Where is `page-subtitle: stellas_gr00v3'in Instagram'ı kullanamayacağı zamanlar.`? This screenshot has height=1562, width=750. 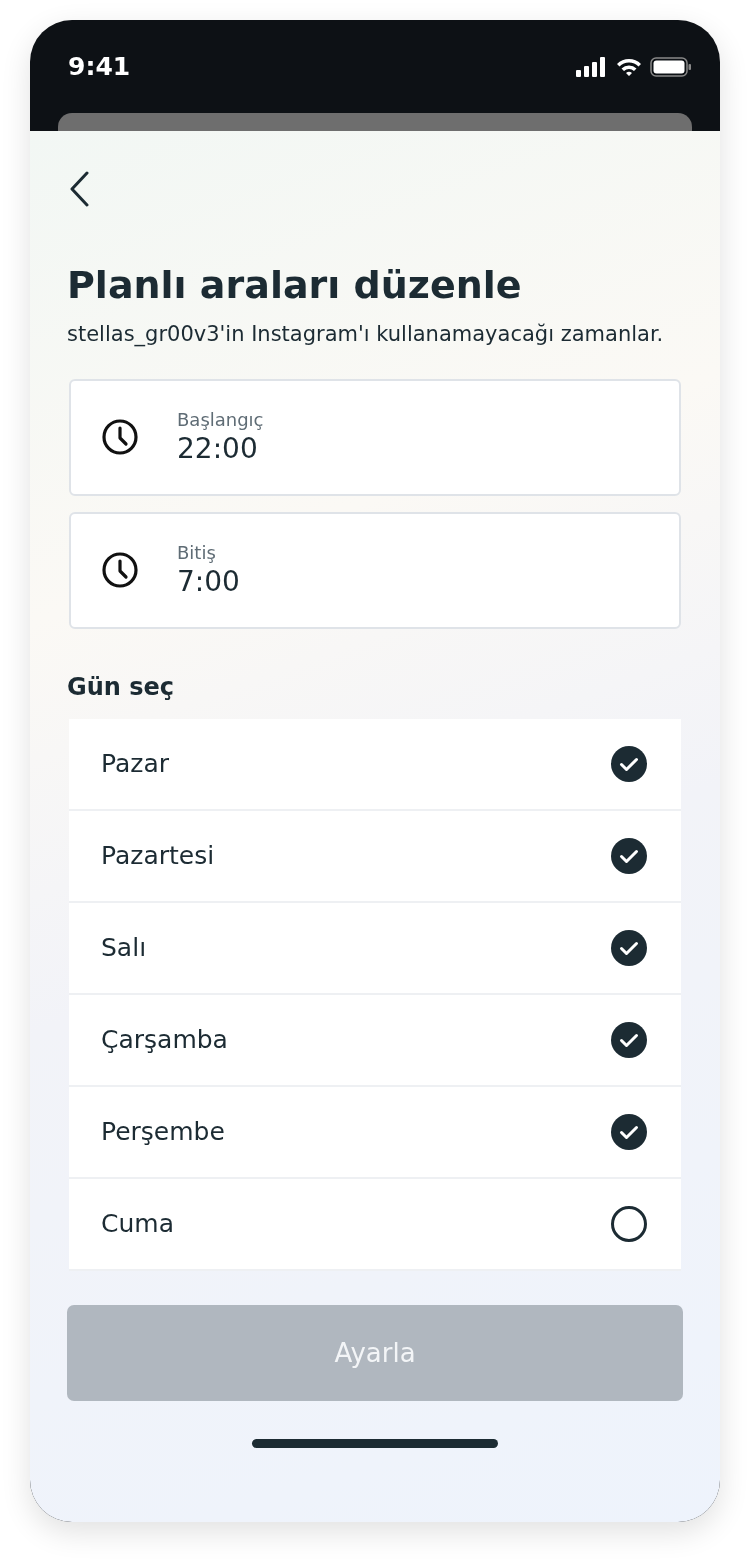 page-subtitle: stellas_gr00v3'in Instagram'ı kullanamayacağı zamanlar. is located at coordinates (366, 334).